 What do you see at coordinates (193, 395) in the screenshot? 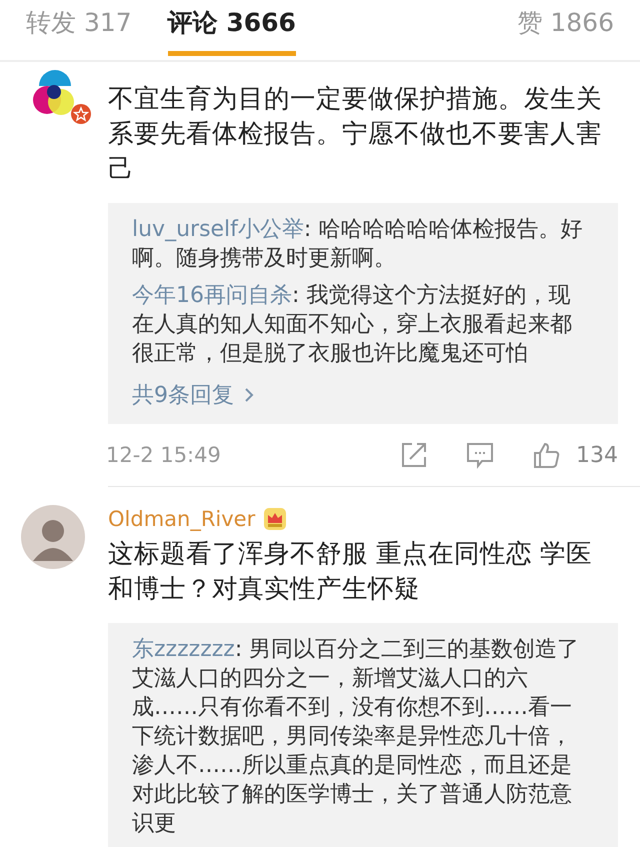
I see `more-replies-link: 共9条回复` at bounding box center [193, 395].